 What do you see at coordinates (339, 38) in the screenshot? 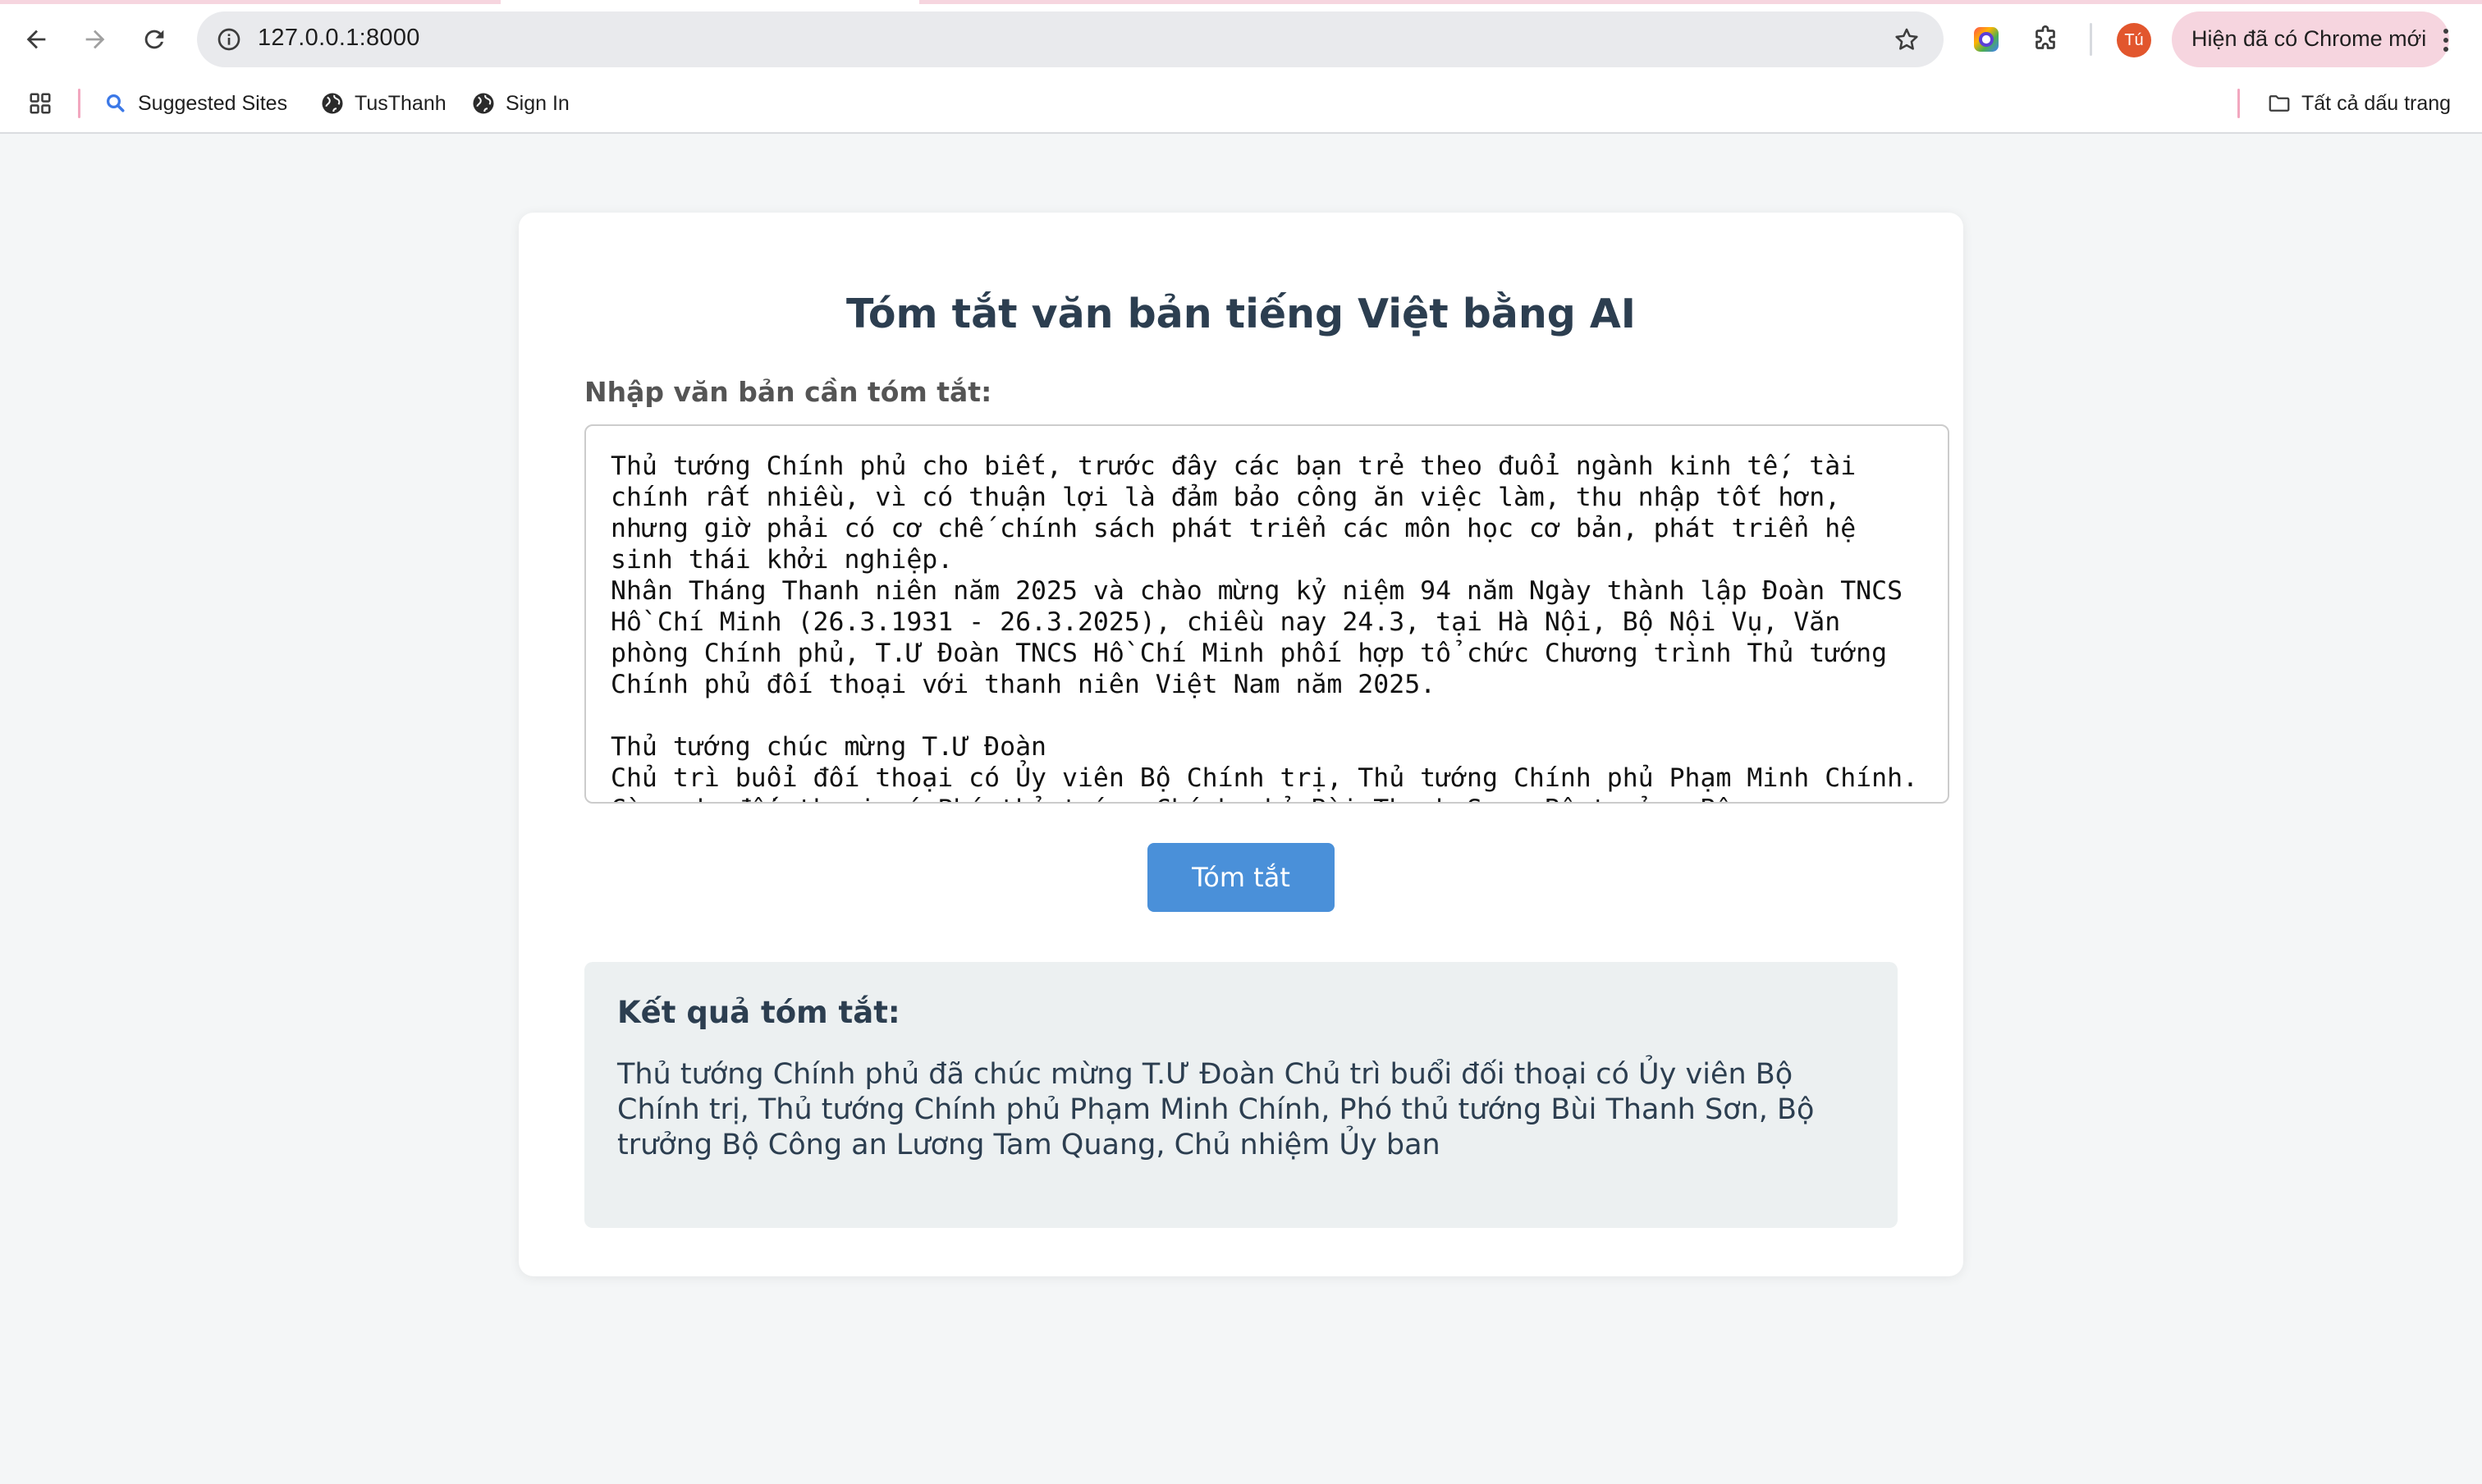
I see `url-text: 127.0.0.1:8000` at bounding box center [339, 38].